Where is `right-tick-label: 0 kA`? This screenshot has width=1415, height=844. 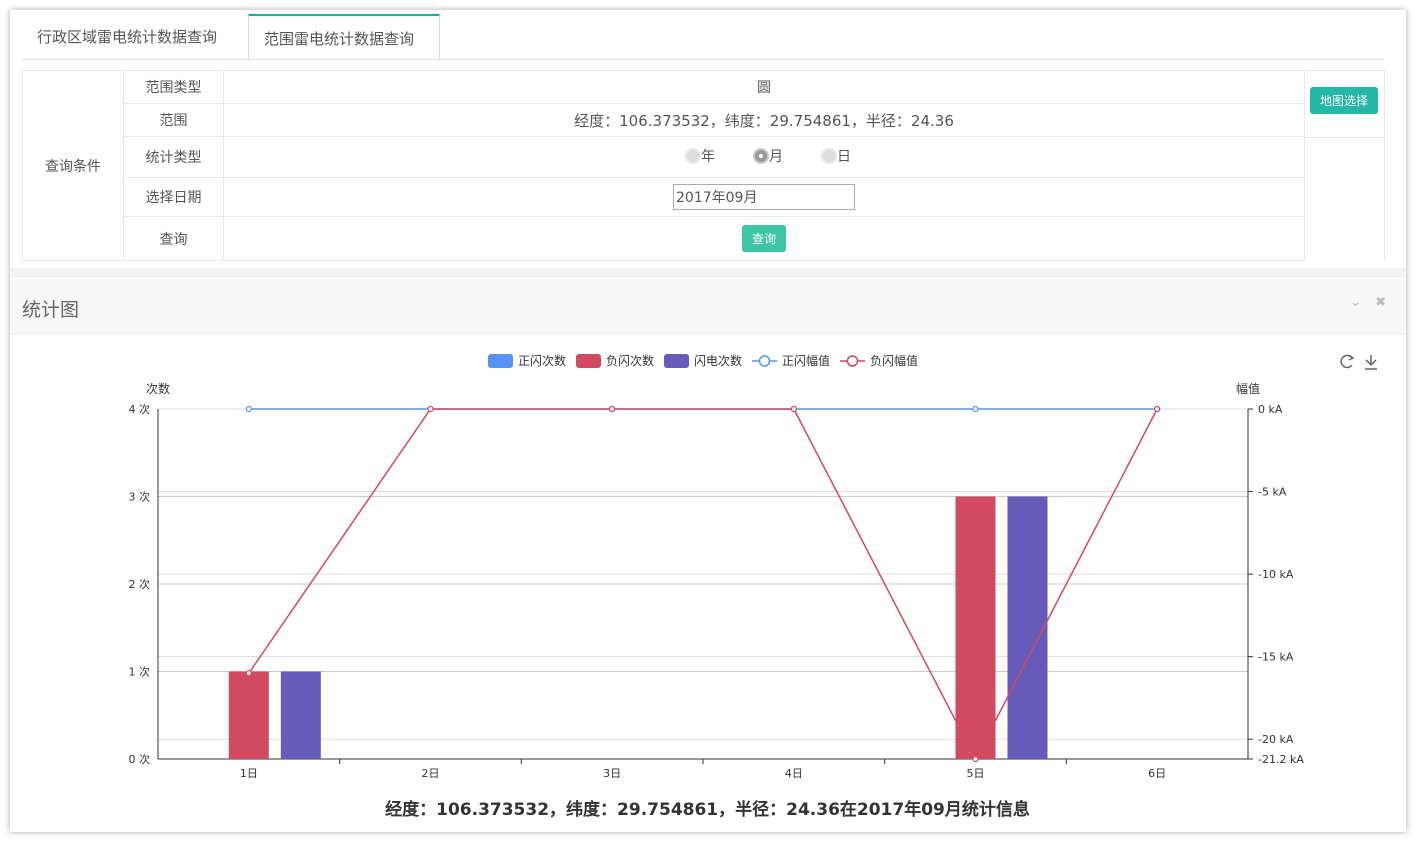
right-tick-label: 0 kA is located at coordinates (1270, 409).